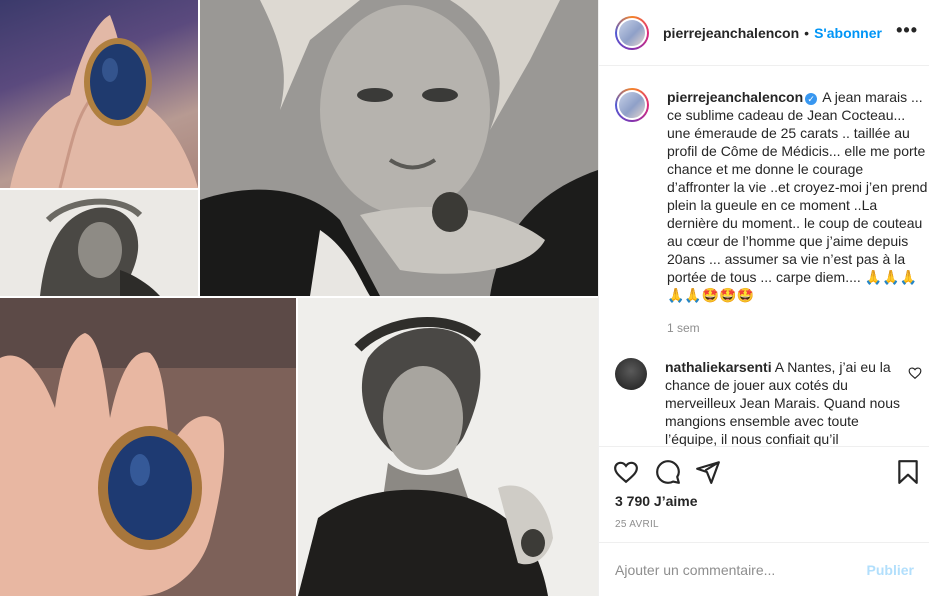 Image resolution: width=929 pixels, height=596 pixels. I want to click on comment-icon, so click(668, 472).